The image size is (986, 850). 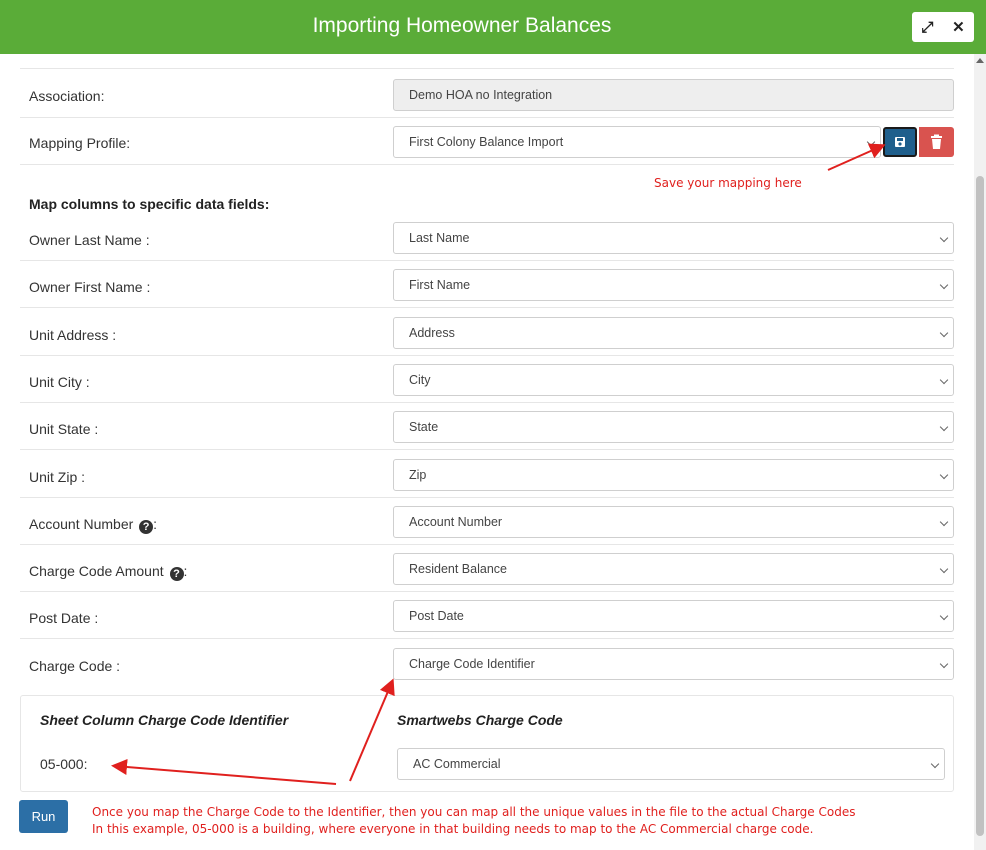 What do you see at coordinates (164, 720) in the screenshot?
I see `sheet-column-header: Sheet Column Charge Code Identifier` at bounding box center [164, 720].